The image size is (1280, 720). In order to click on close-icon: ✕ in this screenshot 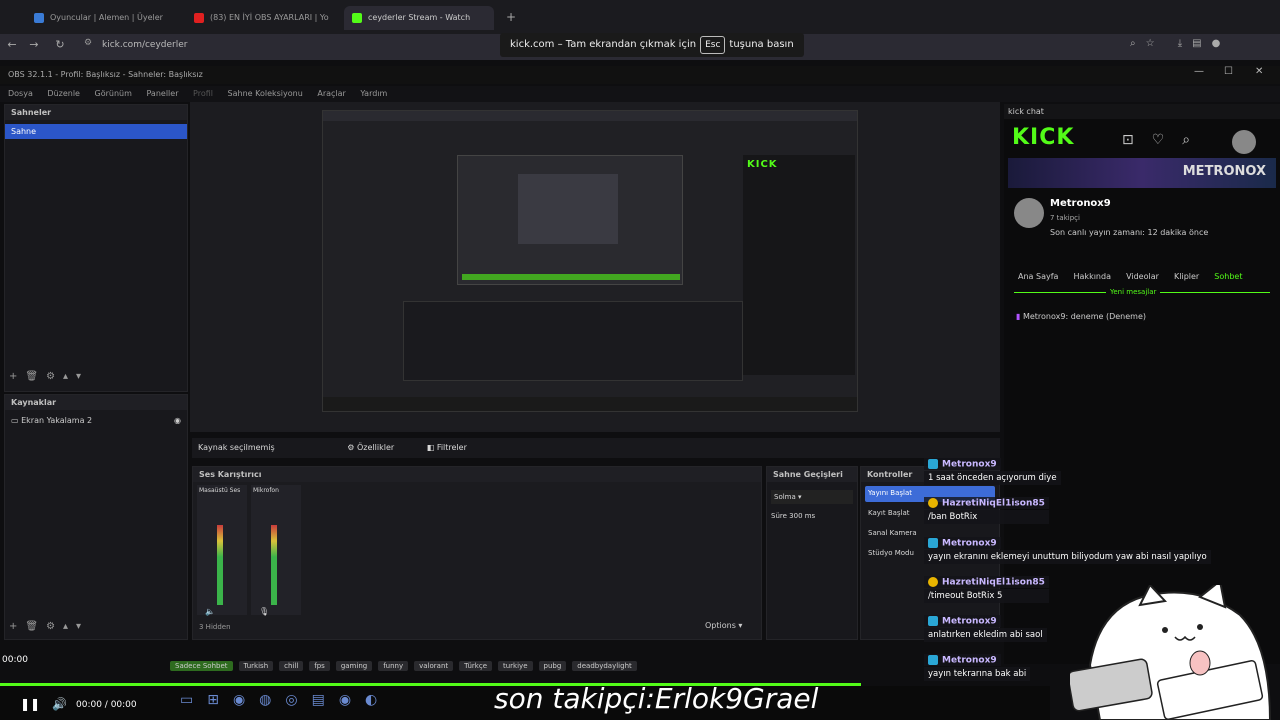, I will do `click(1259, 71)`.